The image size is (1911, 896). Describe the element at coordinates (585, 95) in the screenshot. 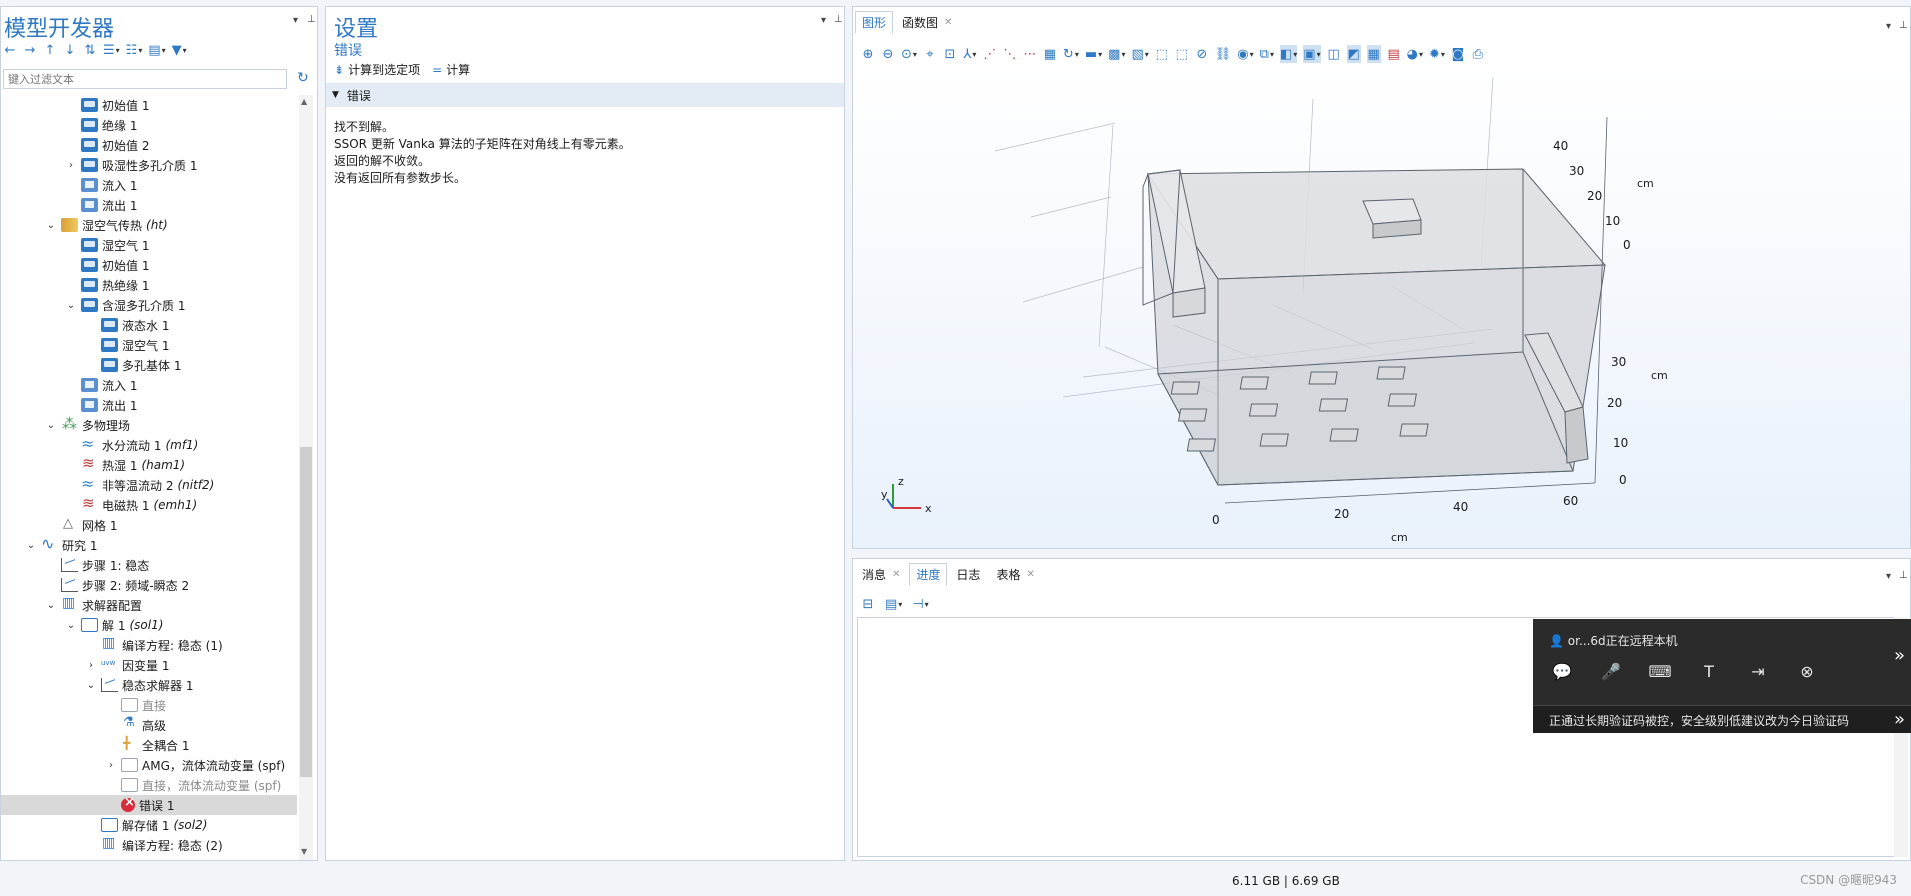

I see `error-section-header: ▼ 错误` at that location.